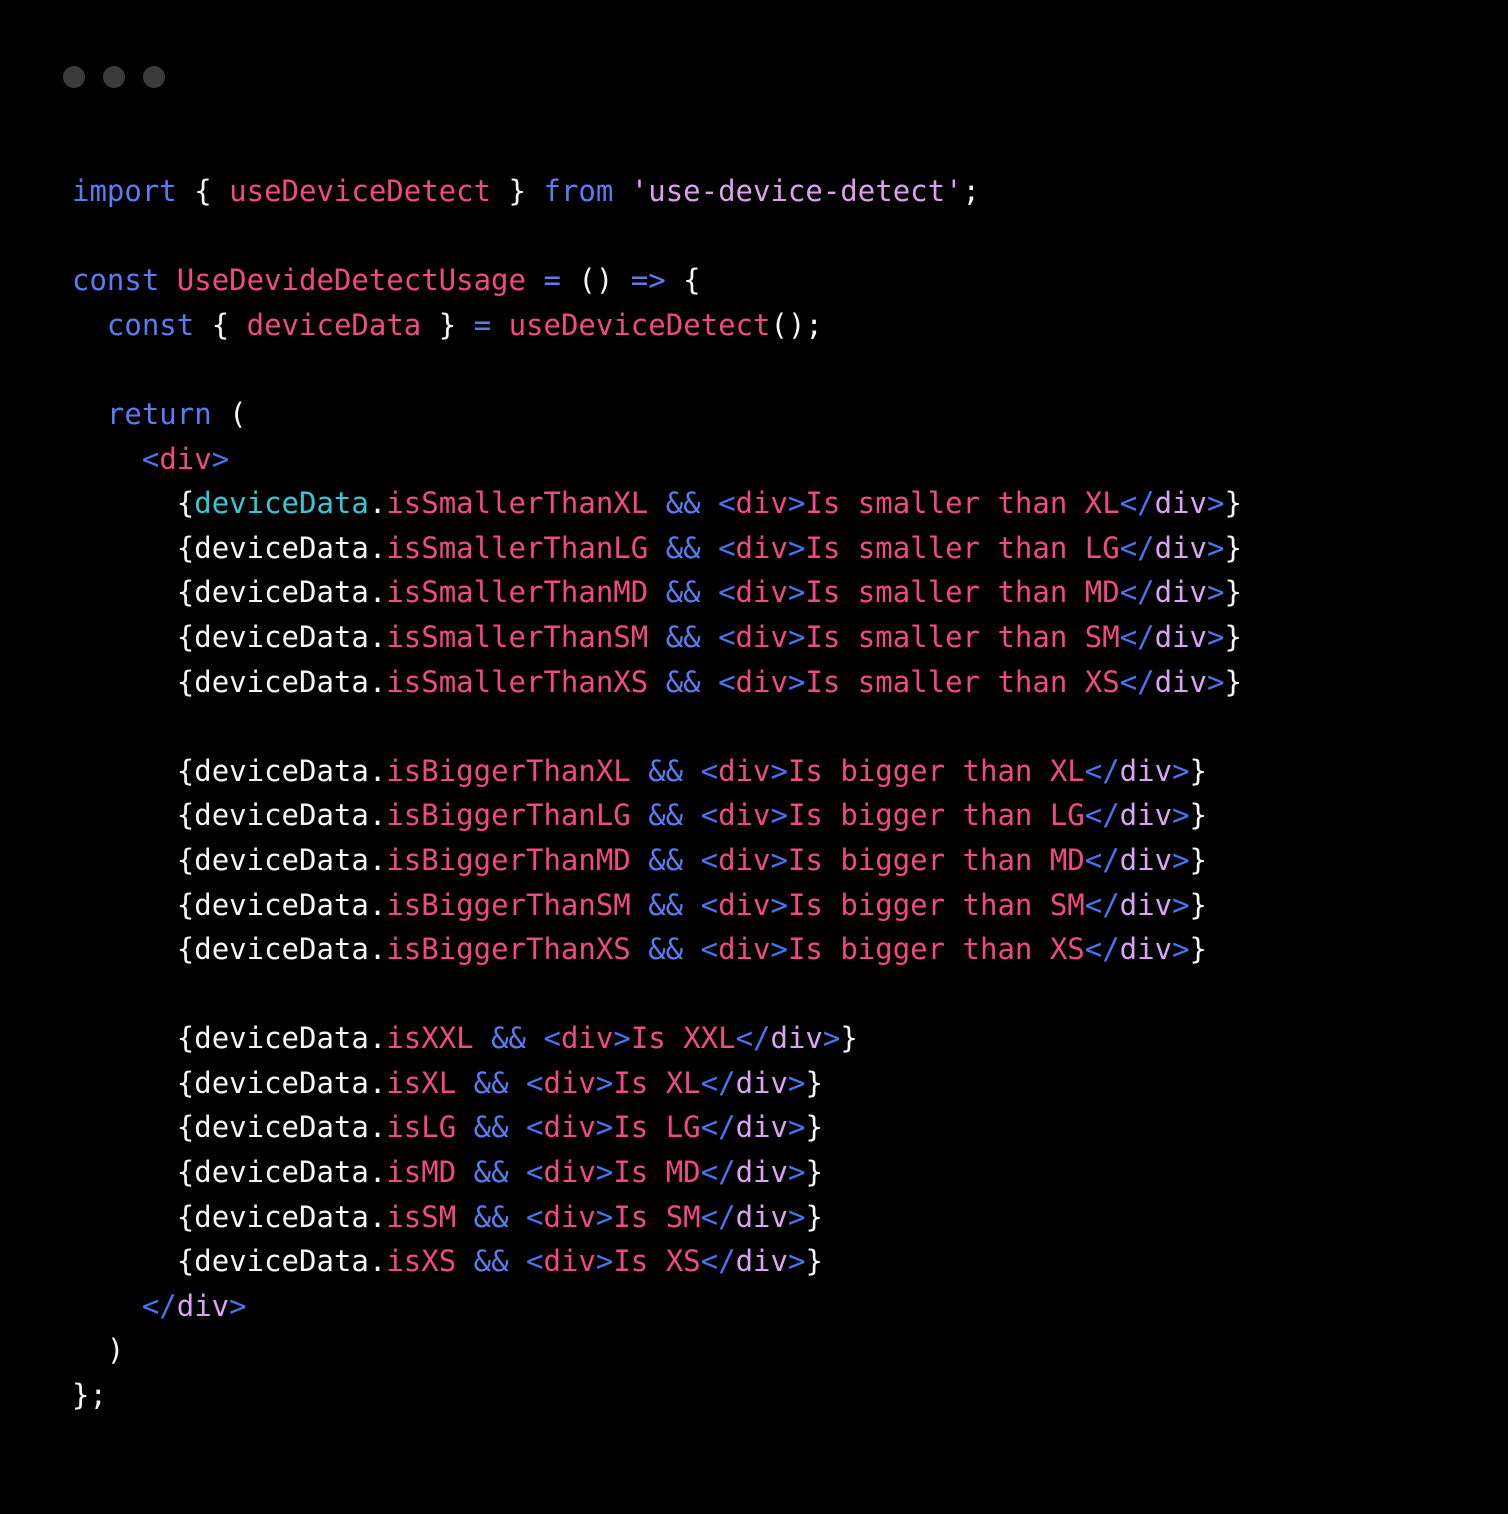 Image resolution: width=1508 pixels, height=1514 pixels. What do you see at coordinates (154, 77) in the screenshot?
I see `maximize-dot` at bounding box center [154, 77].